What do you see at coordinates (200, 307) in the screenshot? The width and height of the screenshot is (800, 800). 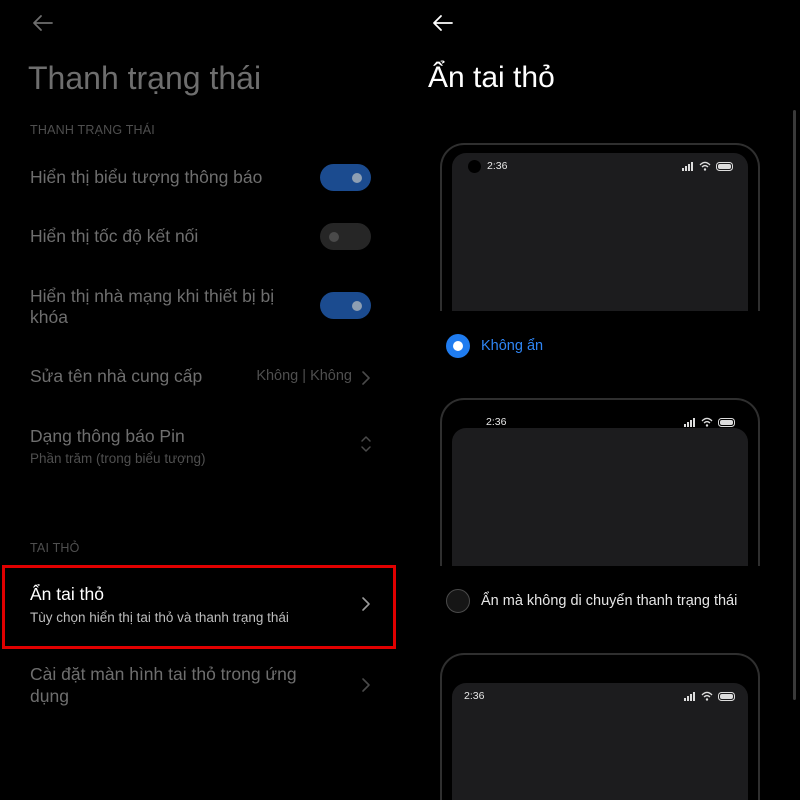 I see `setting-row-carrier-on-lock: Hiển thị nhà mạng khi thiết bị bị khóa` at bounding box center [200, 307].